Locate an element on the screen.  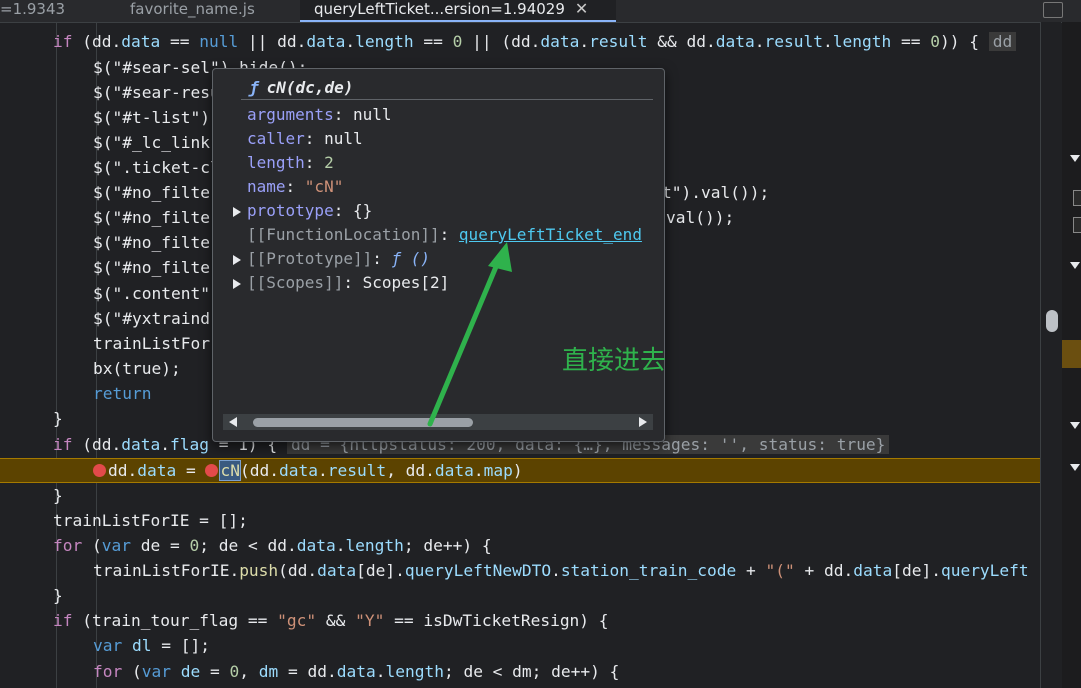
annotation-text: 直接进去 is located at coordinates (614, 361).